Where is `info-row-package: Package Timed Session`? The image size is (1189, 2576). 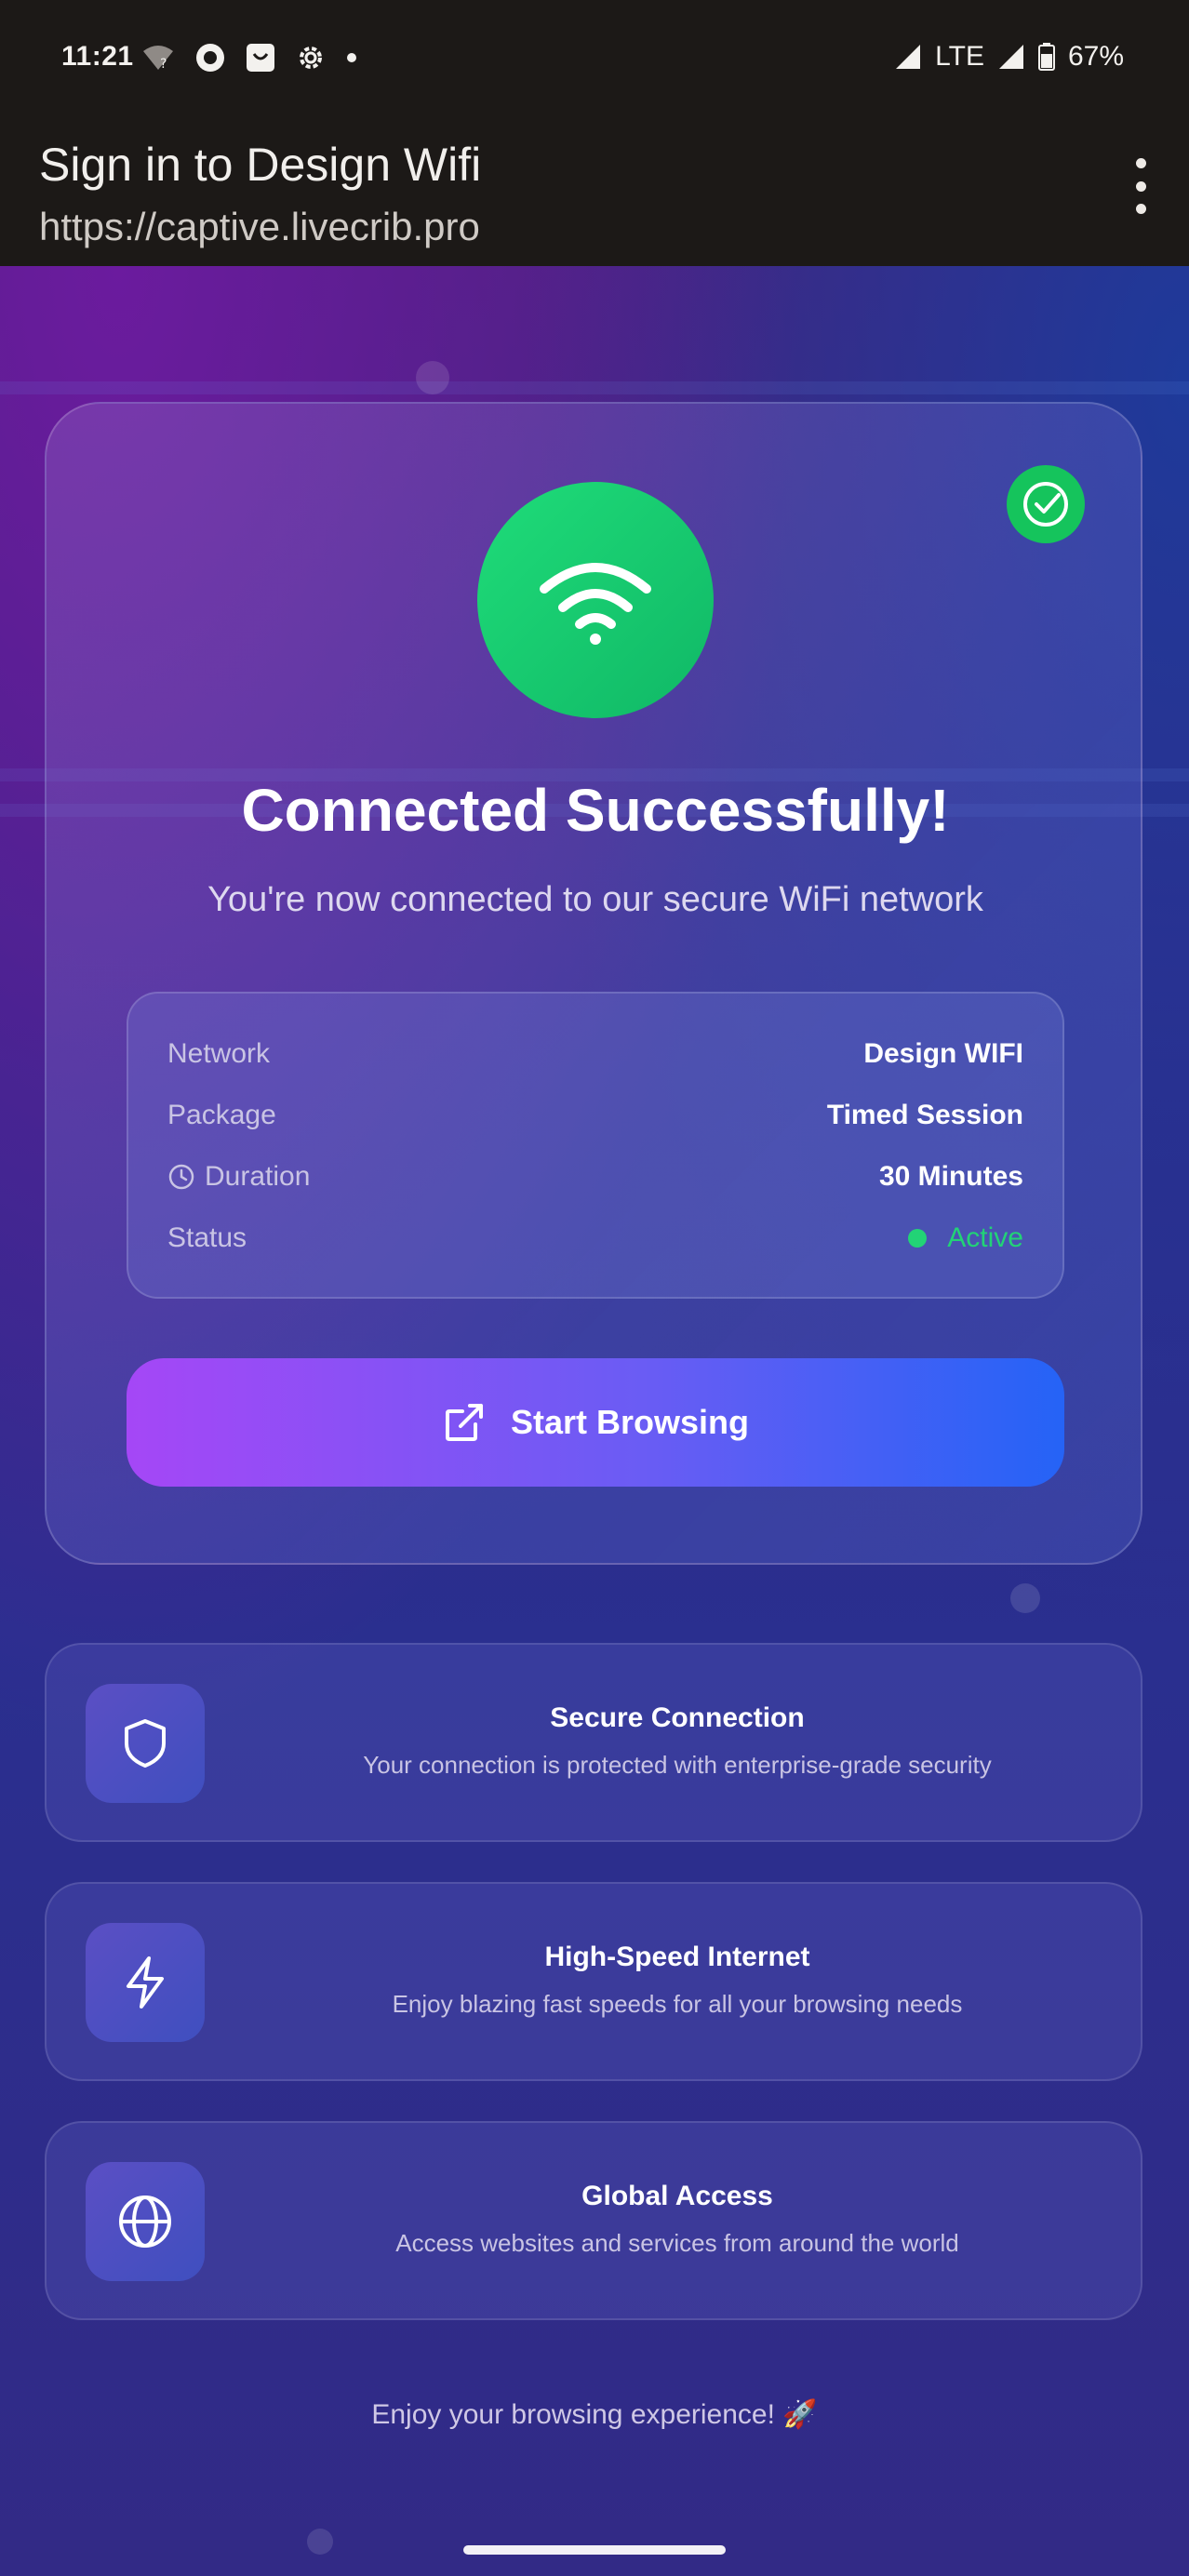 info-row-package: Package Timed Session is located at coordinates (595, 1115).